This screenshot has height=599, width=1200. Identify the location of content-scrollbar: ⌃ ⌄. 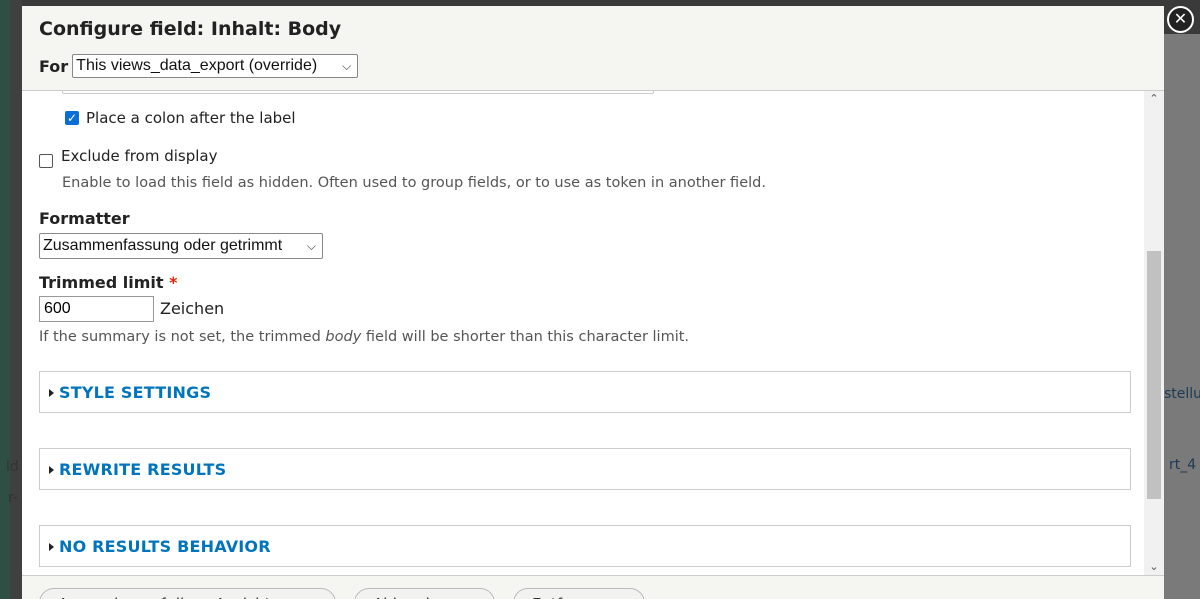
(1154, 333).